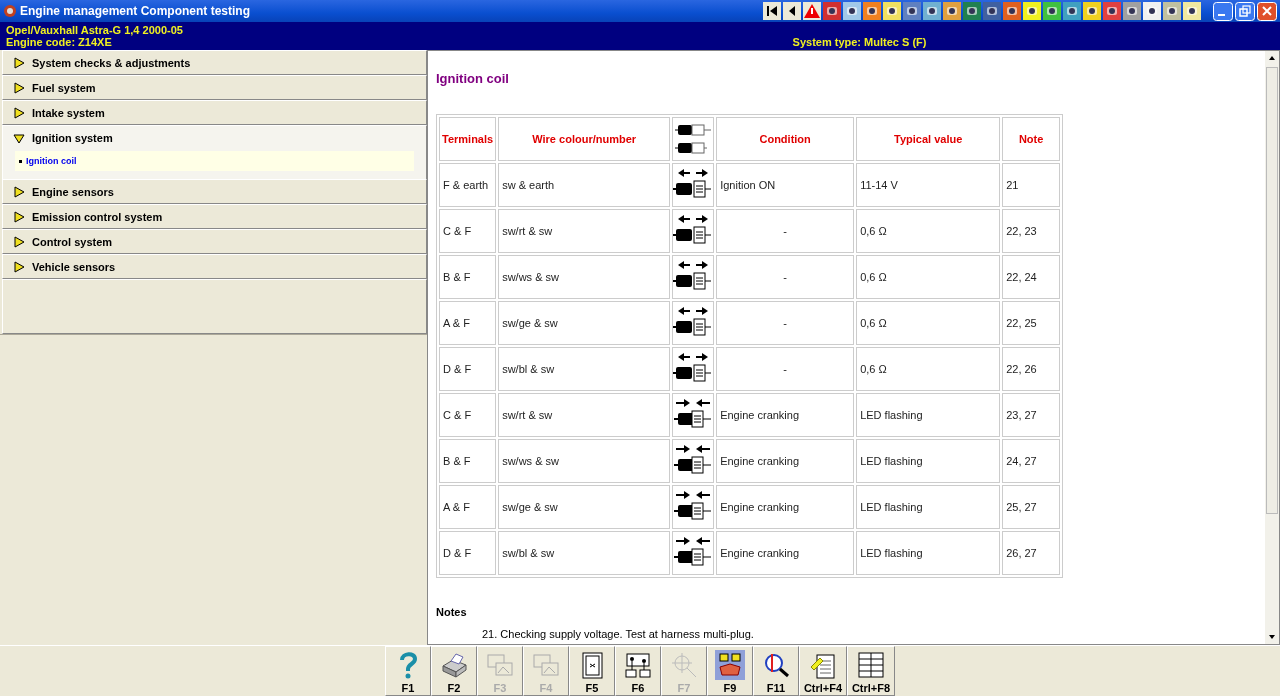 Image resolution: width=1280 pixels, height=696 pixels. Describe the element at coordinates (1223, 11) in the screenshot. I see `minimize-button` at that location.